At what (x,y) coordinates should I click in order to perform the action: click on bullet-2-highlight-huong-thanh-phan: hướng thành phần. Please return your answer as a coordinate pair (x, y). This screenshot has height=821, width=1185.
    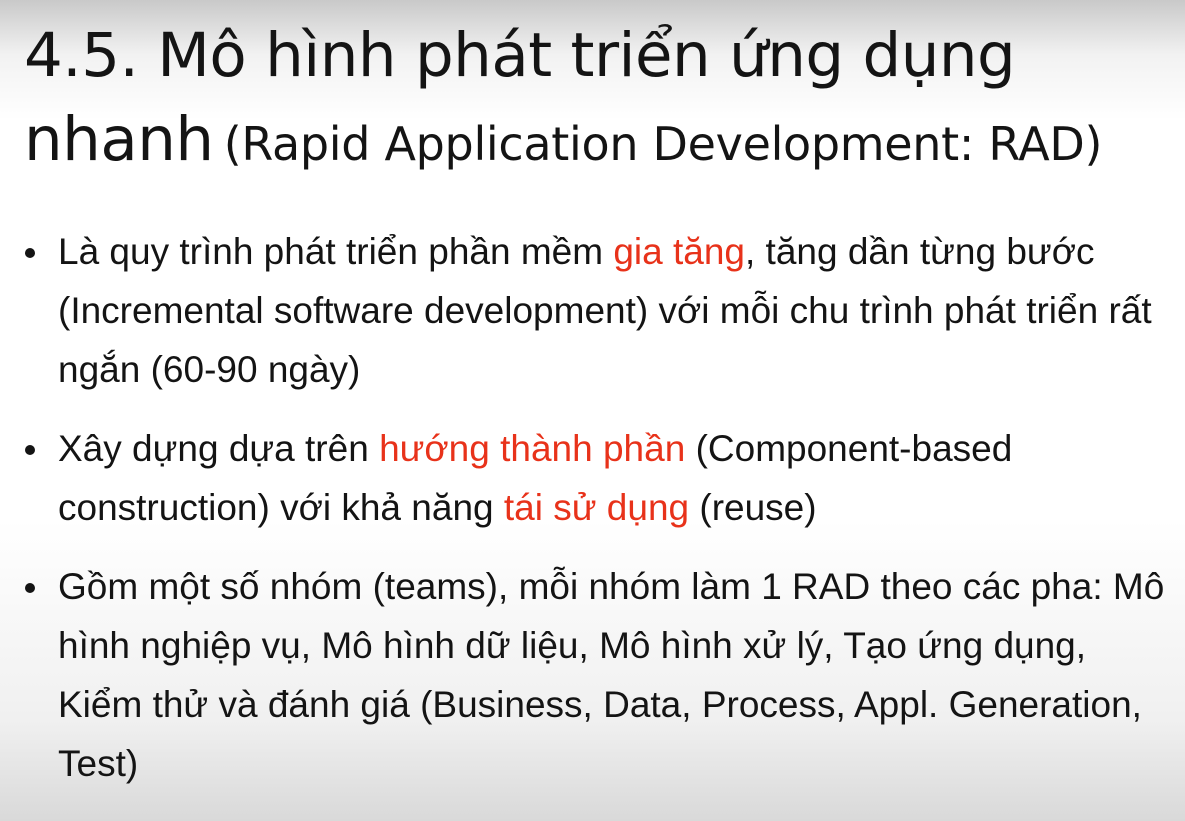
    Looking at the image, I should click on (532, 448).